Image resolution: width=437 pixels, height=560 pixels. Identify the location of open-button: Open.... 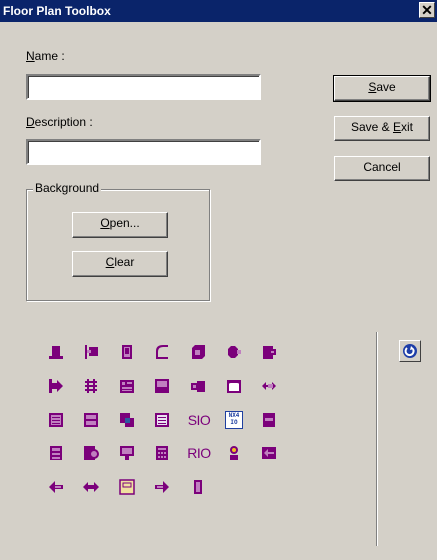
(120, 225).